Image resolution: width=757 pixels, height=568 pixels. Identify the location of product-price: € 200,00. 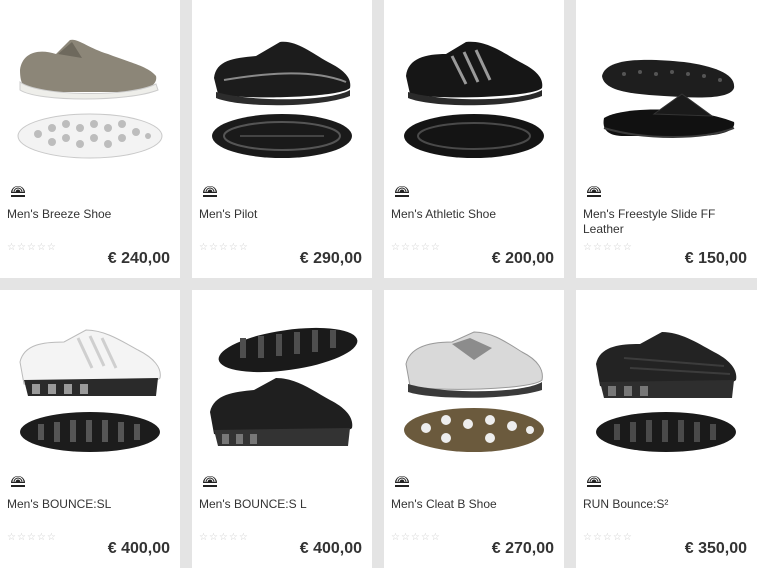
(522, 258).